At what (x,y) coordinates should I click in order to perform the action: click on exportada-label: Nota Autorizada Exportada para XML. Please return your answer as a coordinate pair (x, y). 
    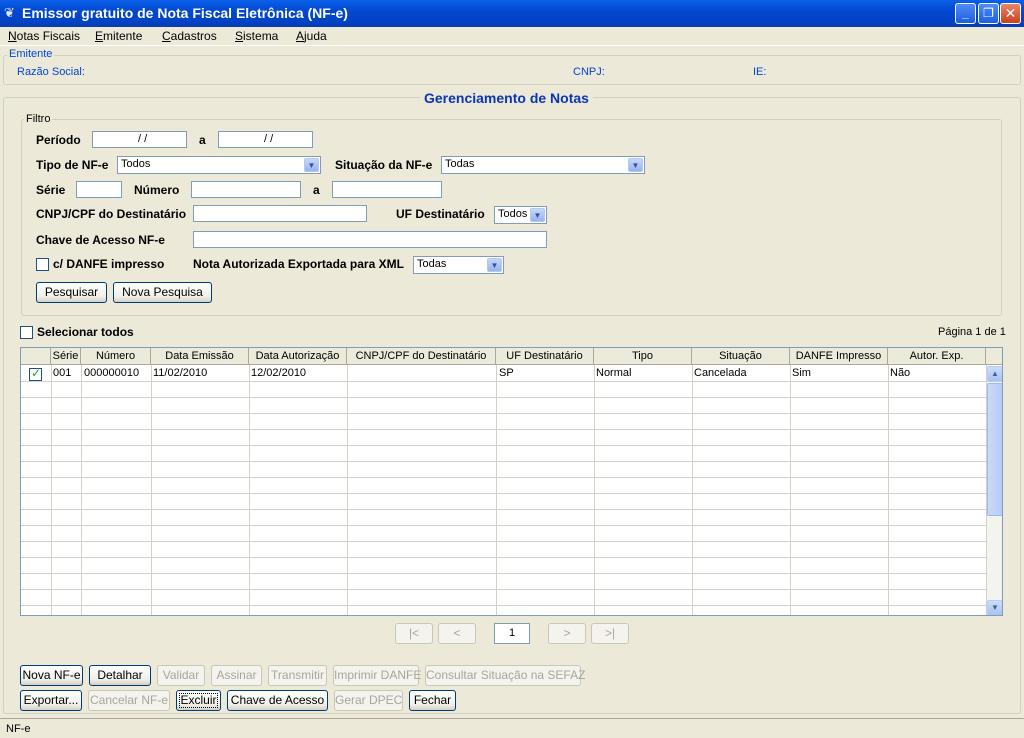
    Looking at the image, I should click on (298, 264).